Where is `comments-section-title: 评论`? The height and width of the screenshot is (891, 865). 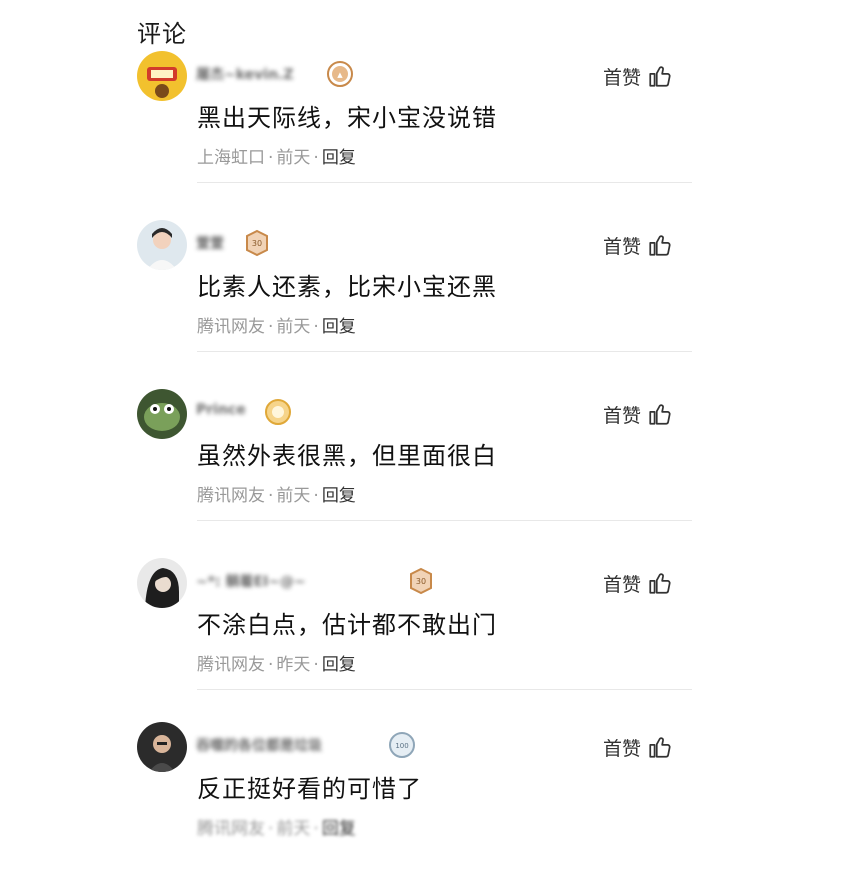 comments-section-title: 评论 is located at coordinates (162, 34).